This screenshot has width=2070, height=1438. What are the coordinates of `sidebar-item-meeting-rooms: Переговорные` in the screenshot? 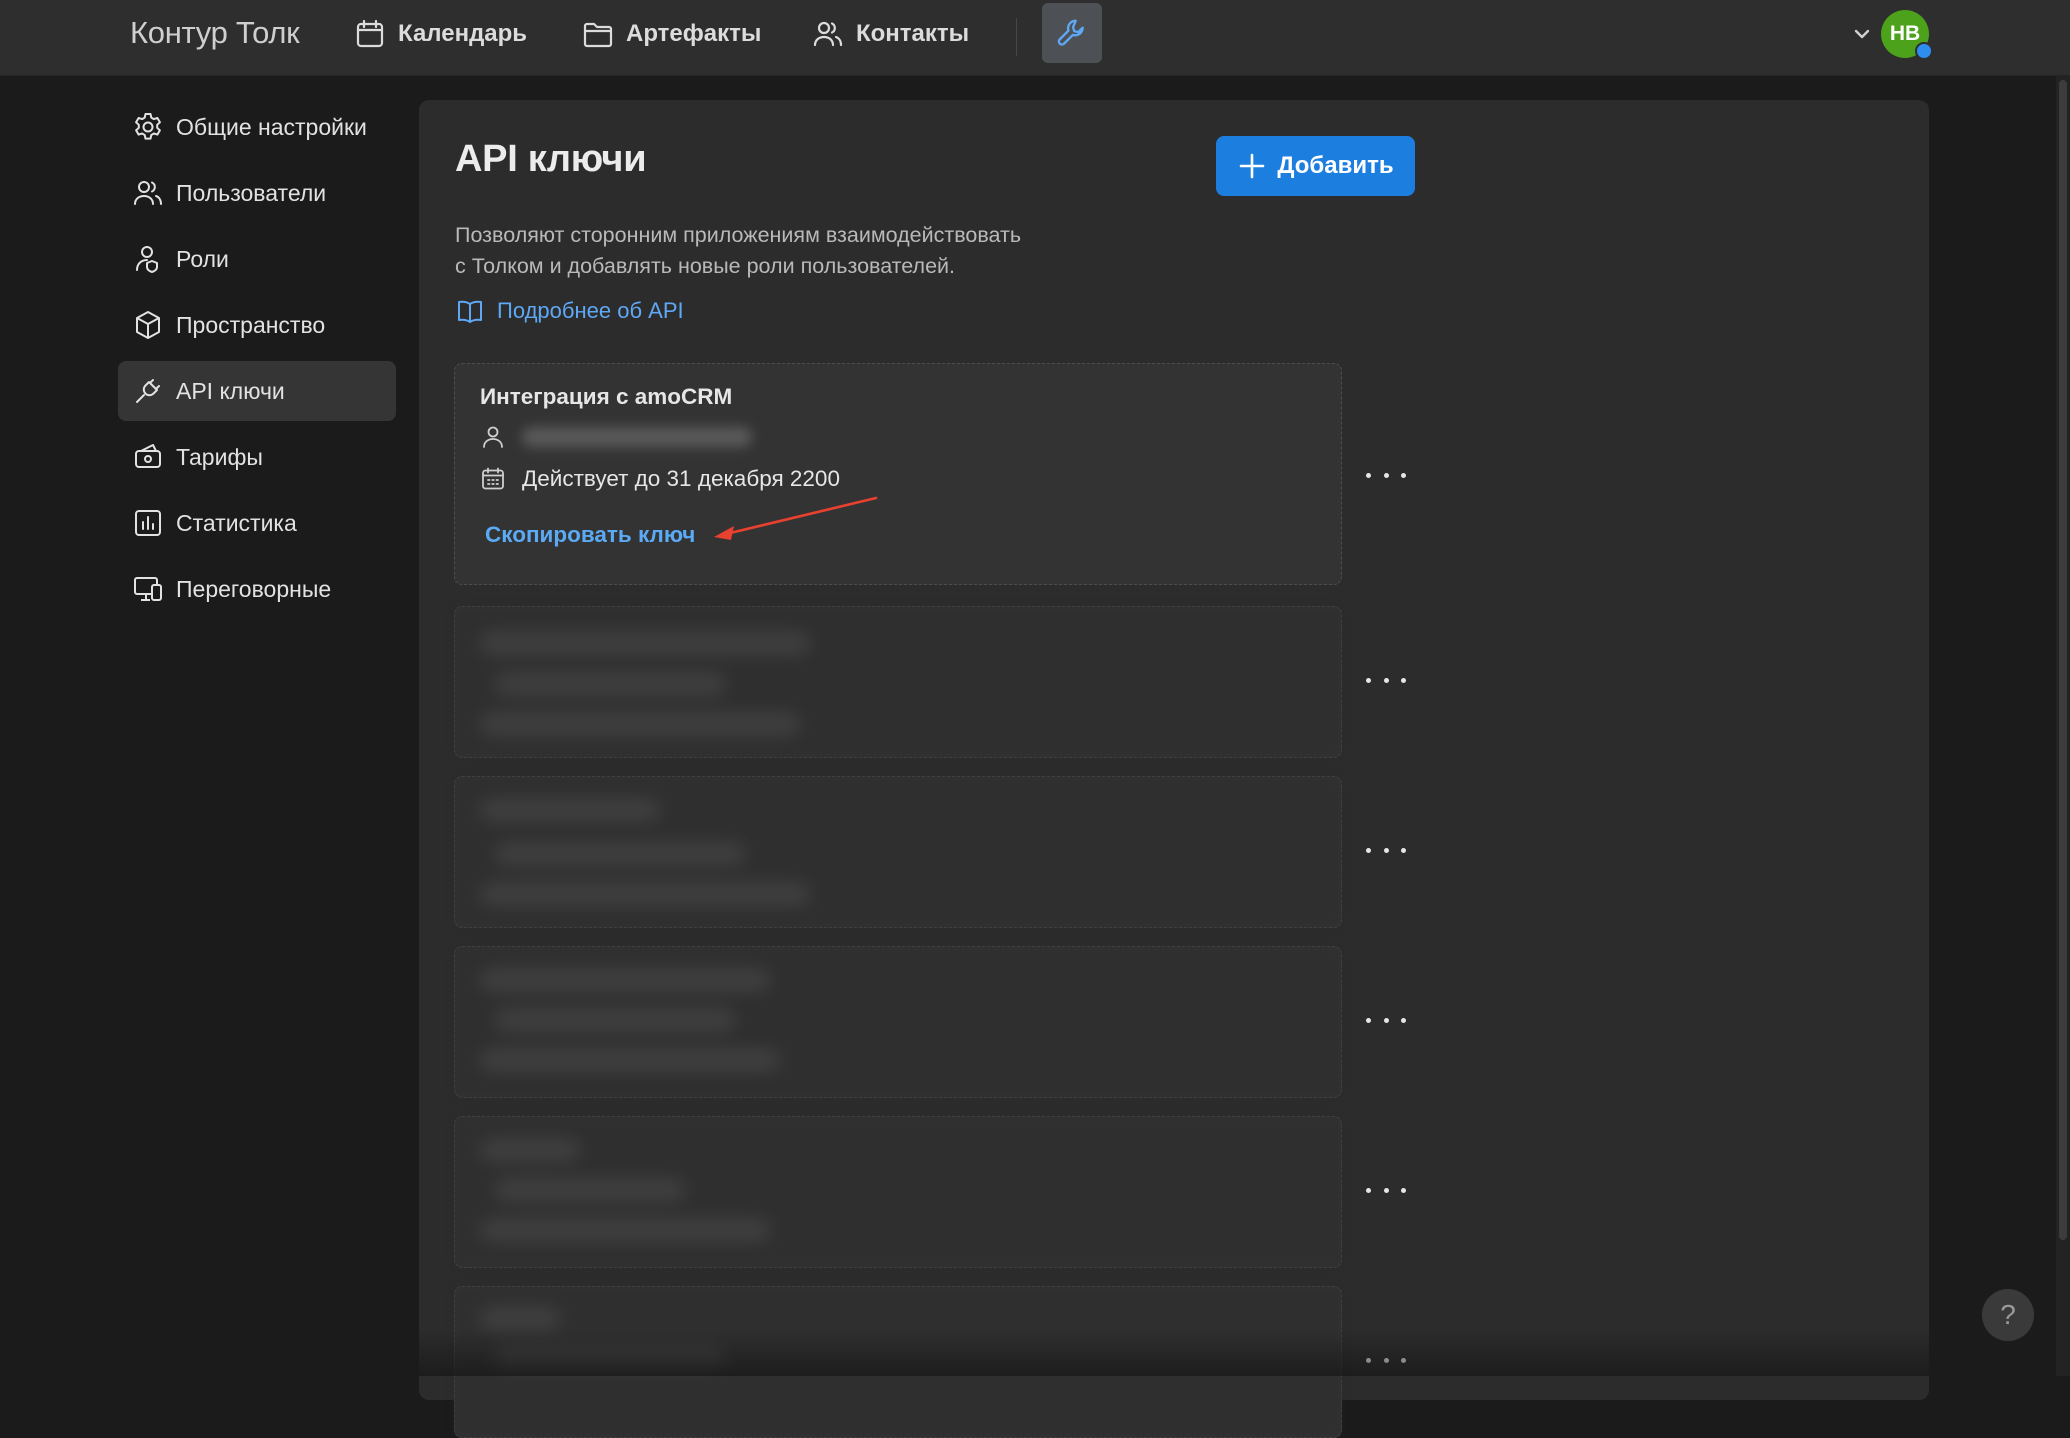 It's located at (257, 589).